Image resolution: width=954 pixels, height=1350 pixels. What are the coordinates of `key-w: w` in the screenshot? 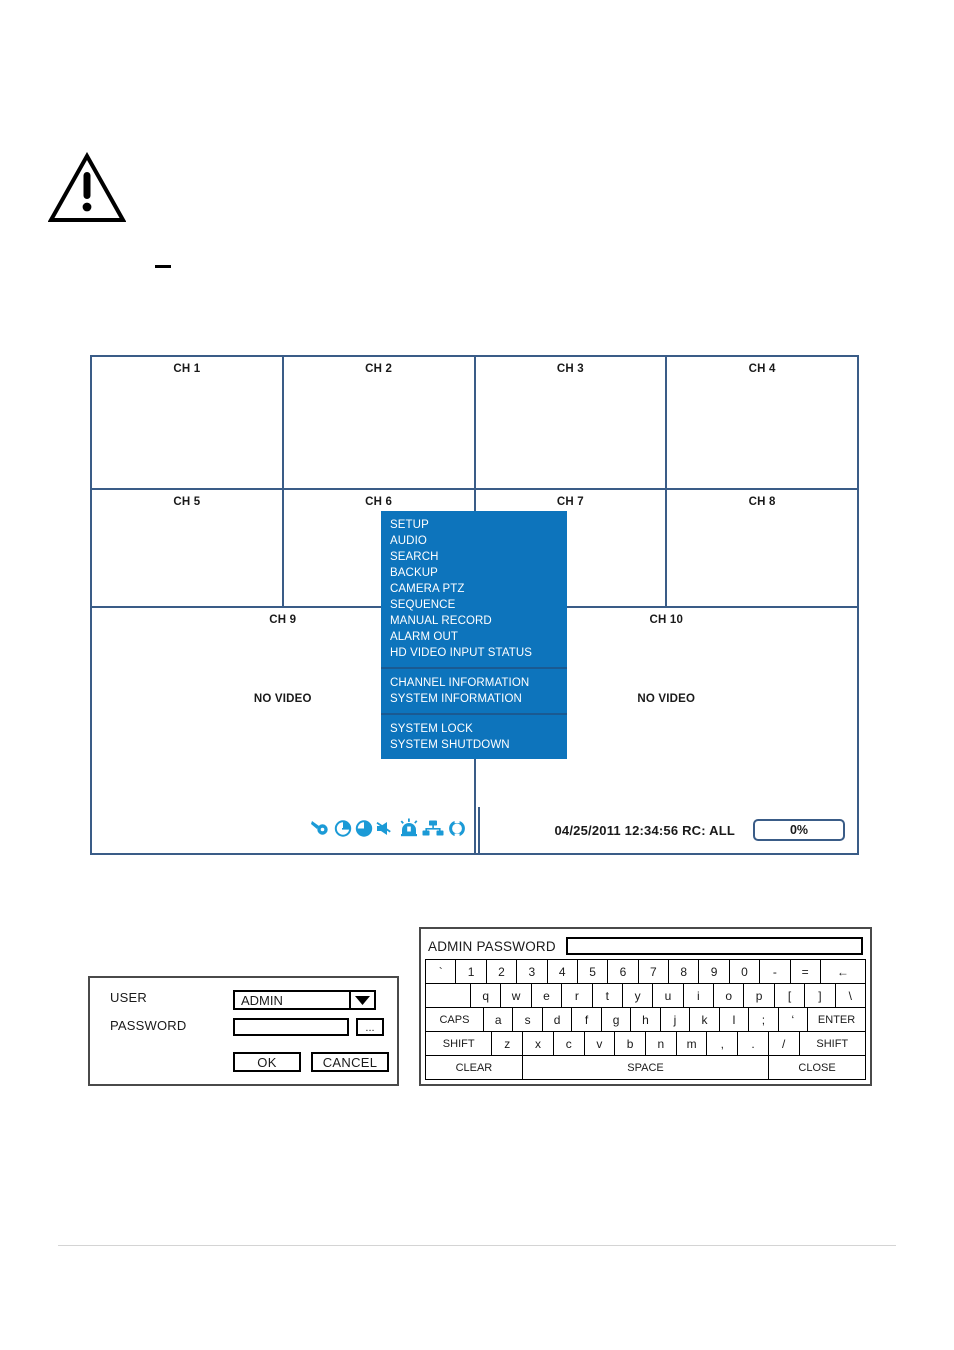 It's located at (516, 995).